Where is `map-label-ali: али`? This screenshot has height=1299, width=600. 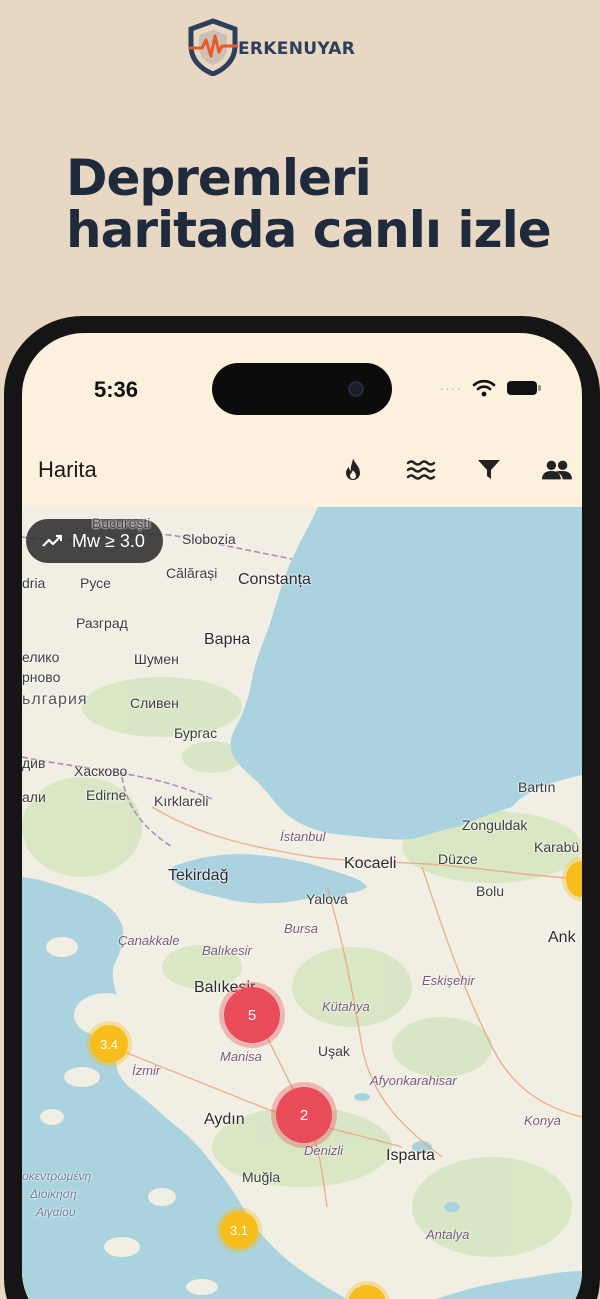
map-label-ali: али is located at coordinates (34, 797).